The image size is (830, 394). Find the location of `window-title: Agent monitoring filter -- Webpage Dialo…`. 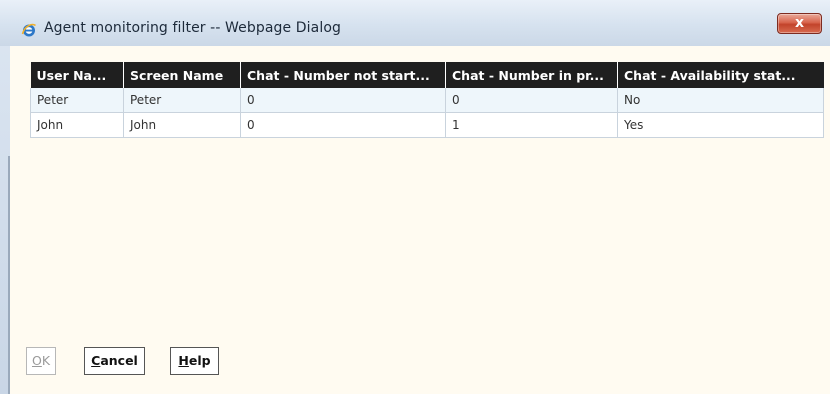

window-title: Agent monitoring filter -- Webpage Dialo… is located at coordinates (192, 28).